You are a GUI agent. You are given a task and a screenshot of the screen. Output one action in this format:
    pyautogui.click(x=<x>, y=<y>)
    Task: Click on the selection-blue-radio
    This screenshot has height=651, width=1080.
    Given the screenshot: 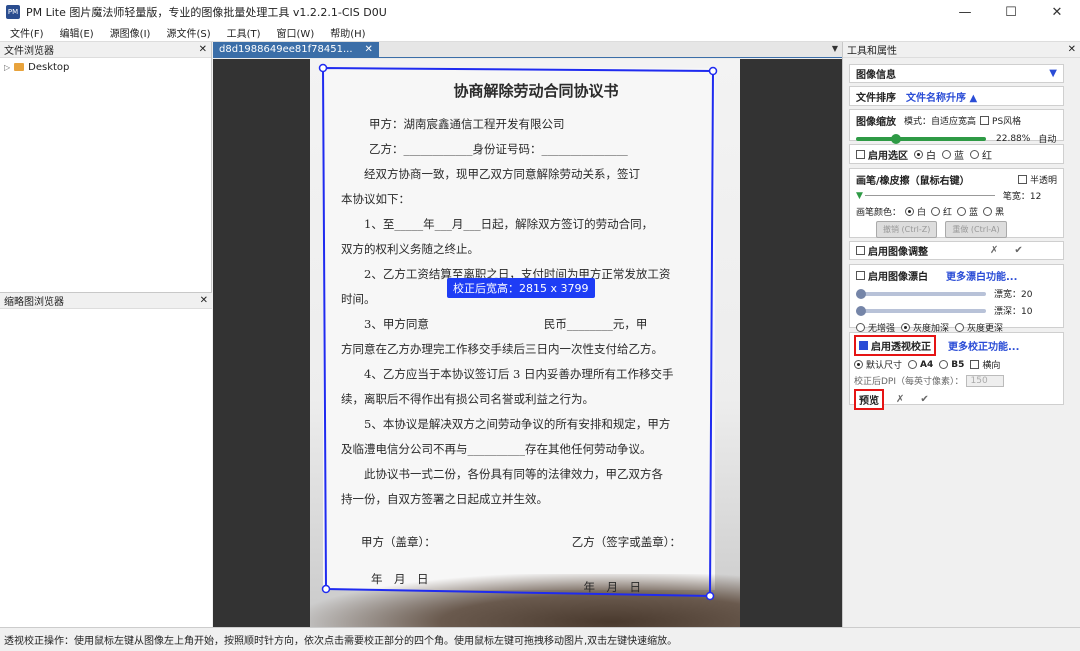 What is the action you would take?
    pyautogui.click(x=946, y=154)
    